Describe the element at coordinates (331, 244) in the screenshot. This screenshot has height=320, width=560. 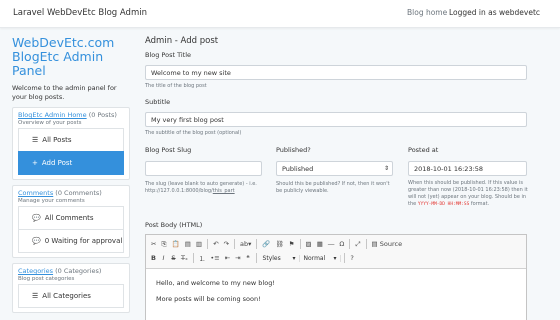
I see `horizontal-line-icon: ―` at that location.